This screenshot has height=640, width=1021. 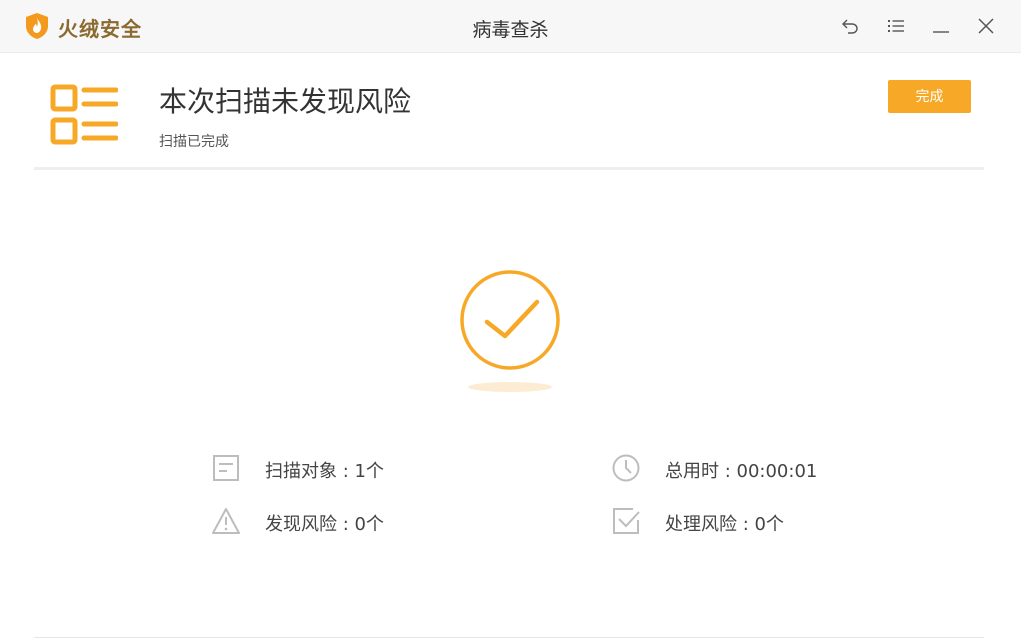 I want to click on close-icon, so click(x=986, y=26).